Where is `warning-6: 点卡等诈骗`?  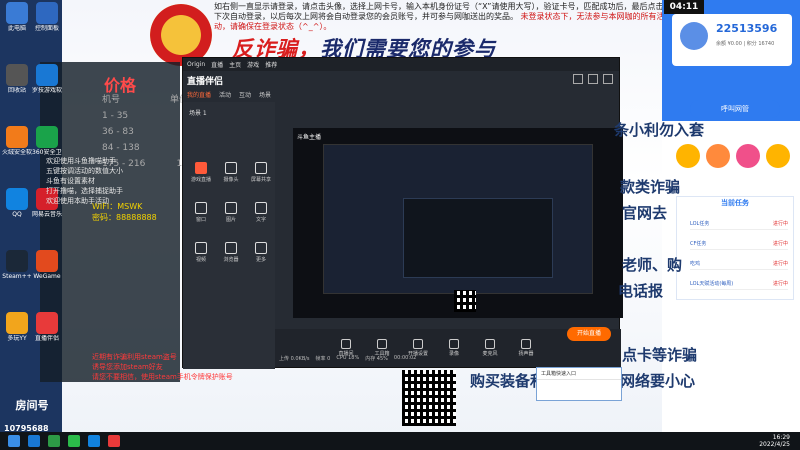
warning-6: 点卡等诈骗 is located at coordinates (660, 355).